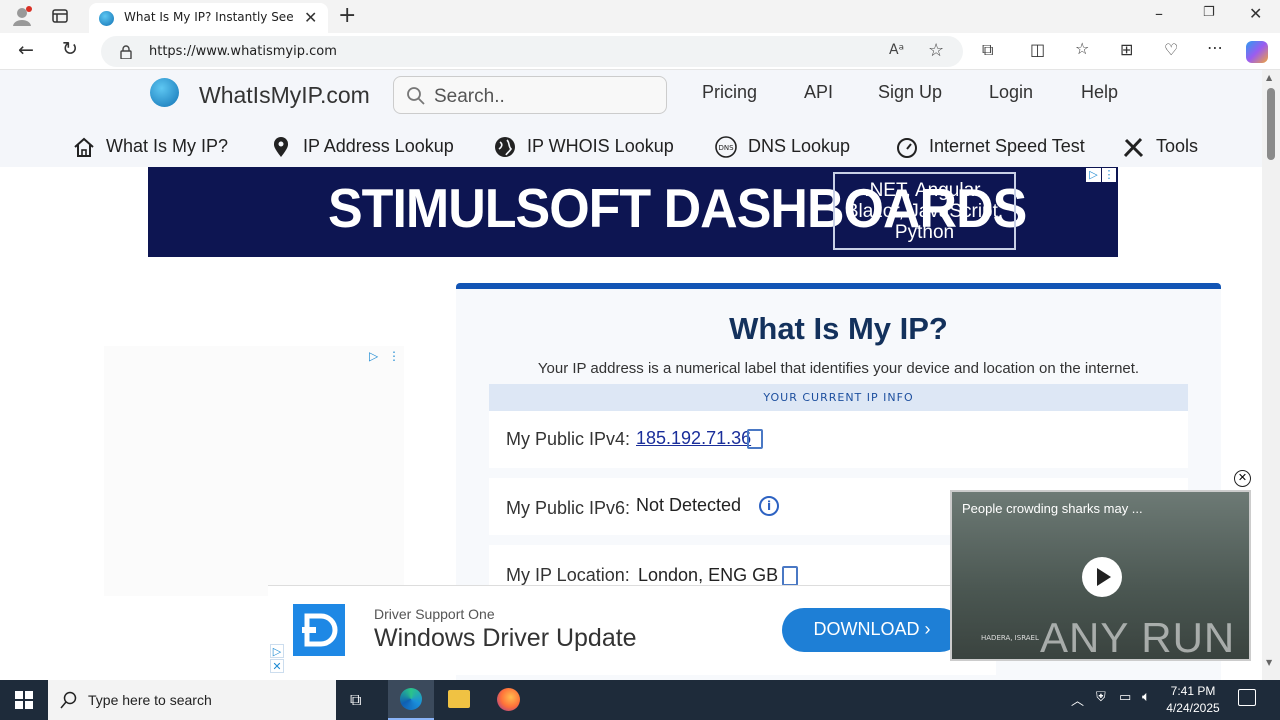 Image resolution: width=1280 pixels, height=720 pixels. Describe the element at coordinates (1171, 49) in the screenshot. I see `browser-essentials-icon: ♡` at that location.